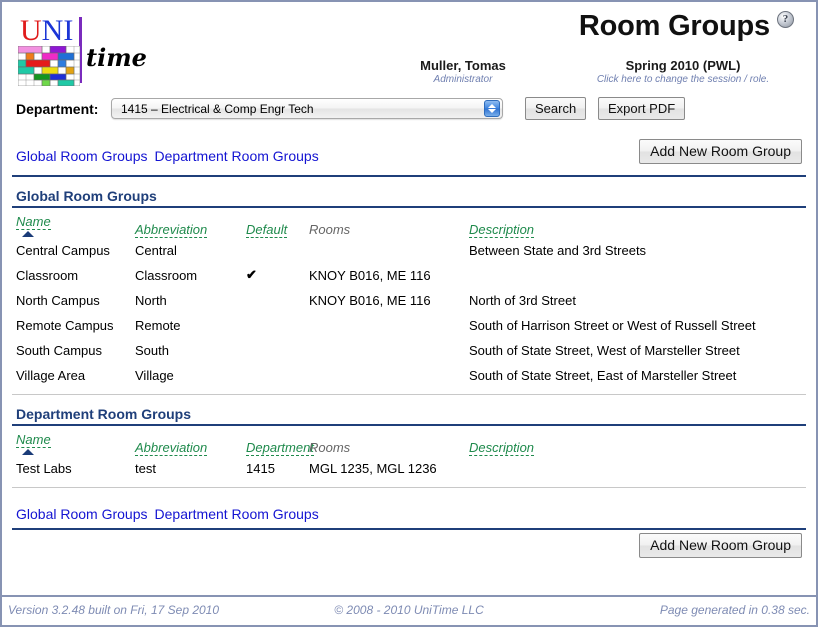  What do you see at coordinates (502, 230) in the screenshot?
I see `column-header-description-label: Description` at bounding box center [502, 230].